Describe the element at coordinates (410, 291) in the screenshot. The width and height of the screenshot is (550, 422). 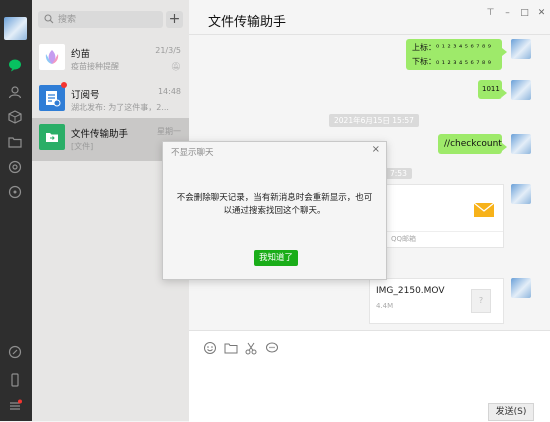
I see `file-name: IMG_2150.MOV` at that location.